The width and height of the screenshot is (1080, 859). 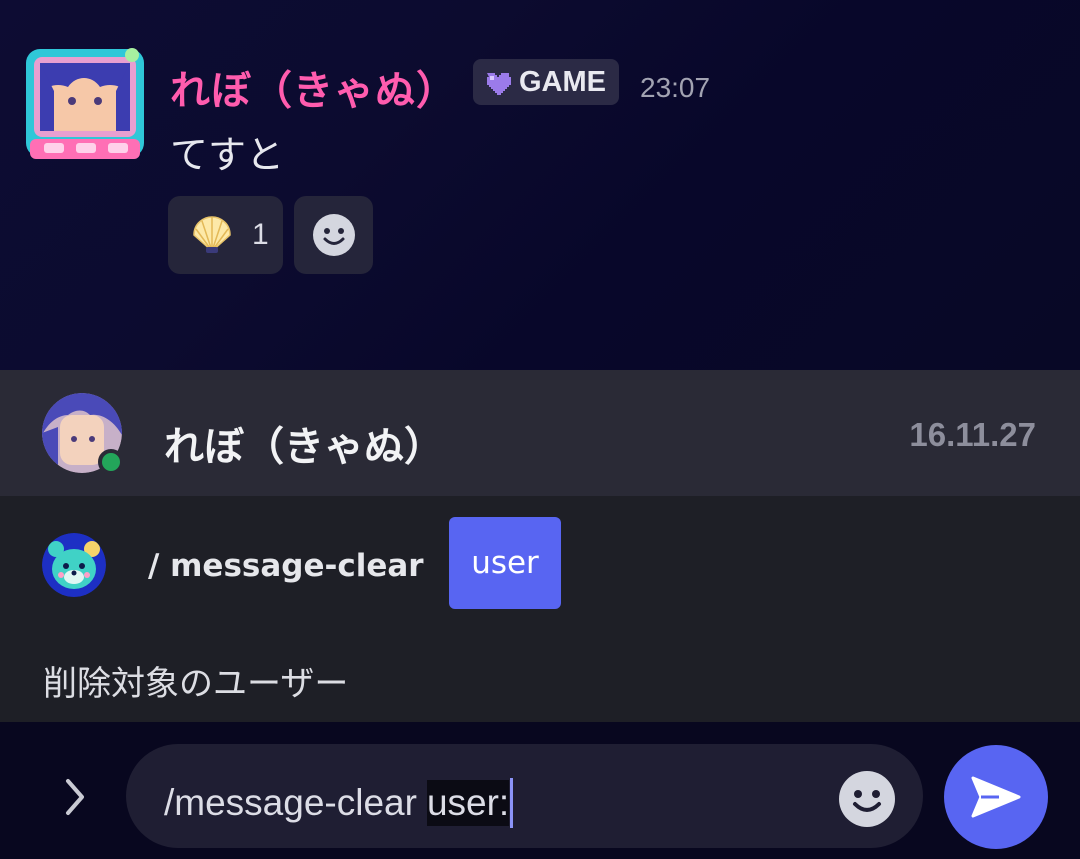 I want to click on option-description: 削除対象のユーザー, so click(x=196, y=684).